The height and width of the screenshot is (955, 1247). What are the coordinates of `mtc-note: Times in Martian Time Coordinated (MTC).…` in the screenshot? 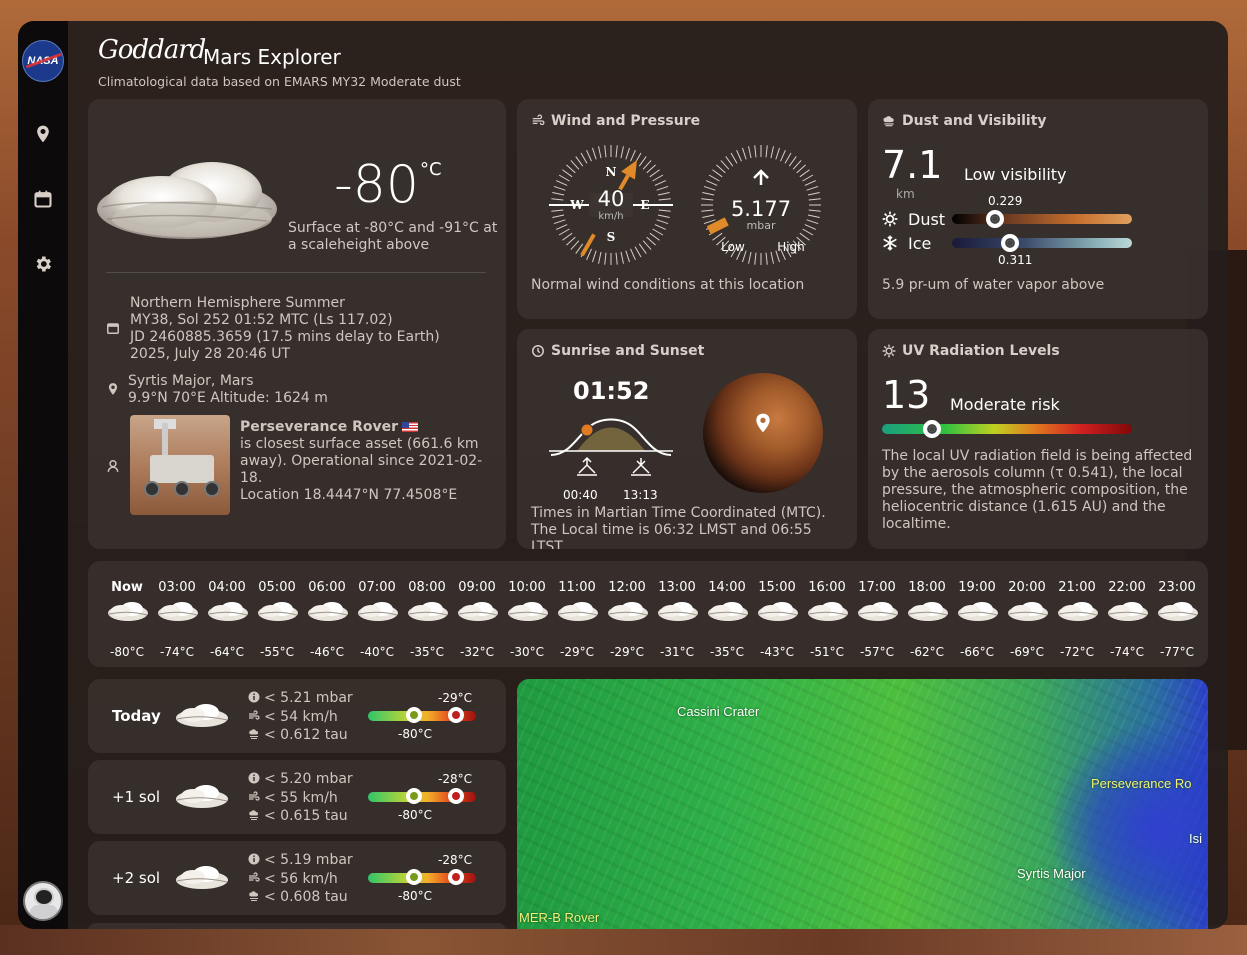 It's located at (678, 527).